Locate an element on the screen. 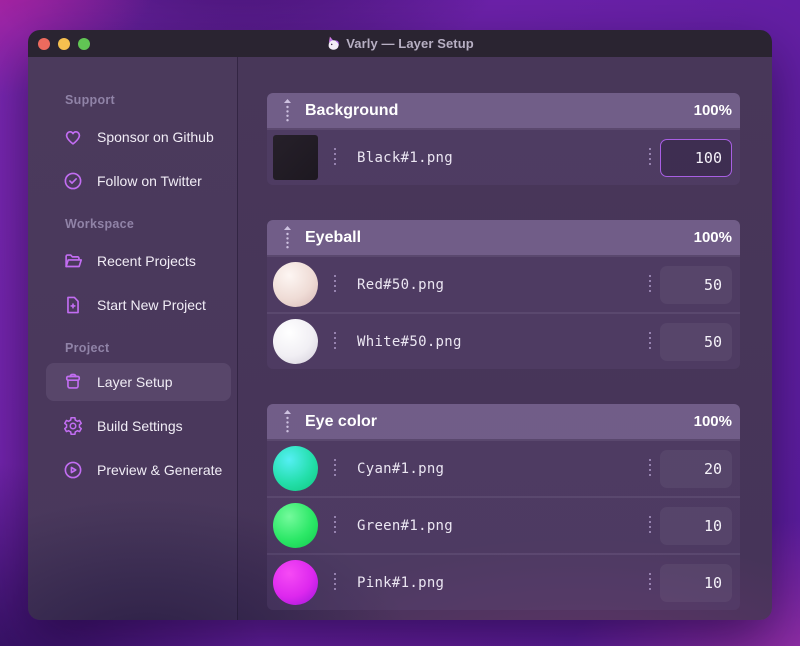  window-title: Varly — Layer Setup is located at coordinates (400, 43).